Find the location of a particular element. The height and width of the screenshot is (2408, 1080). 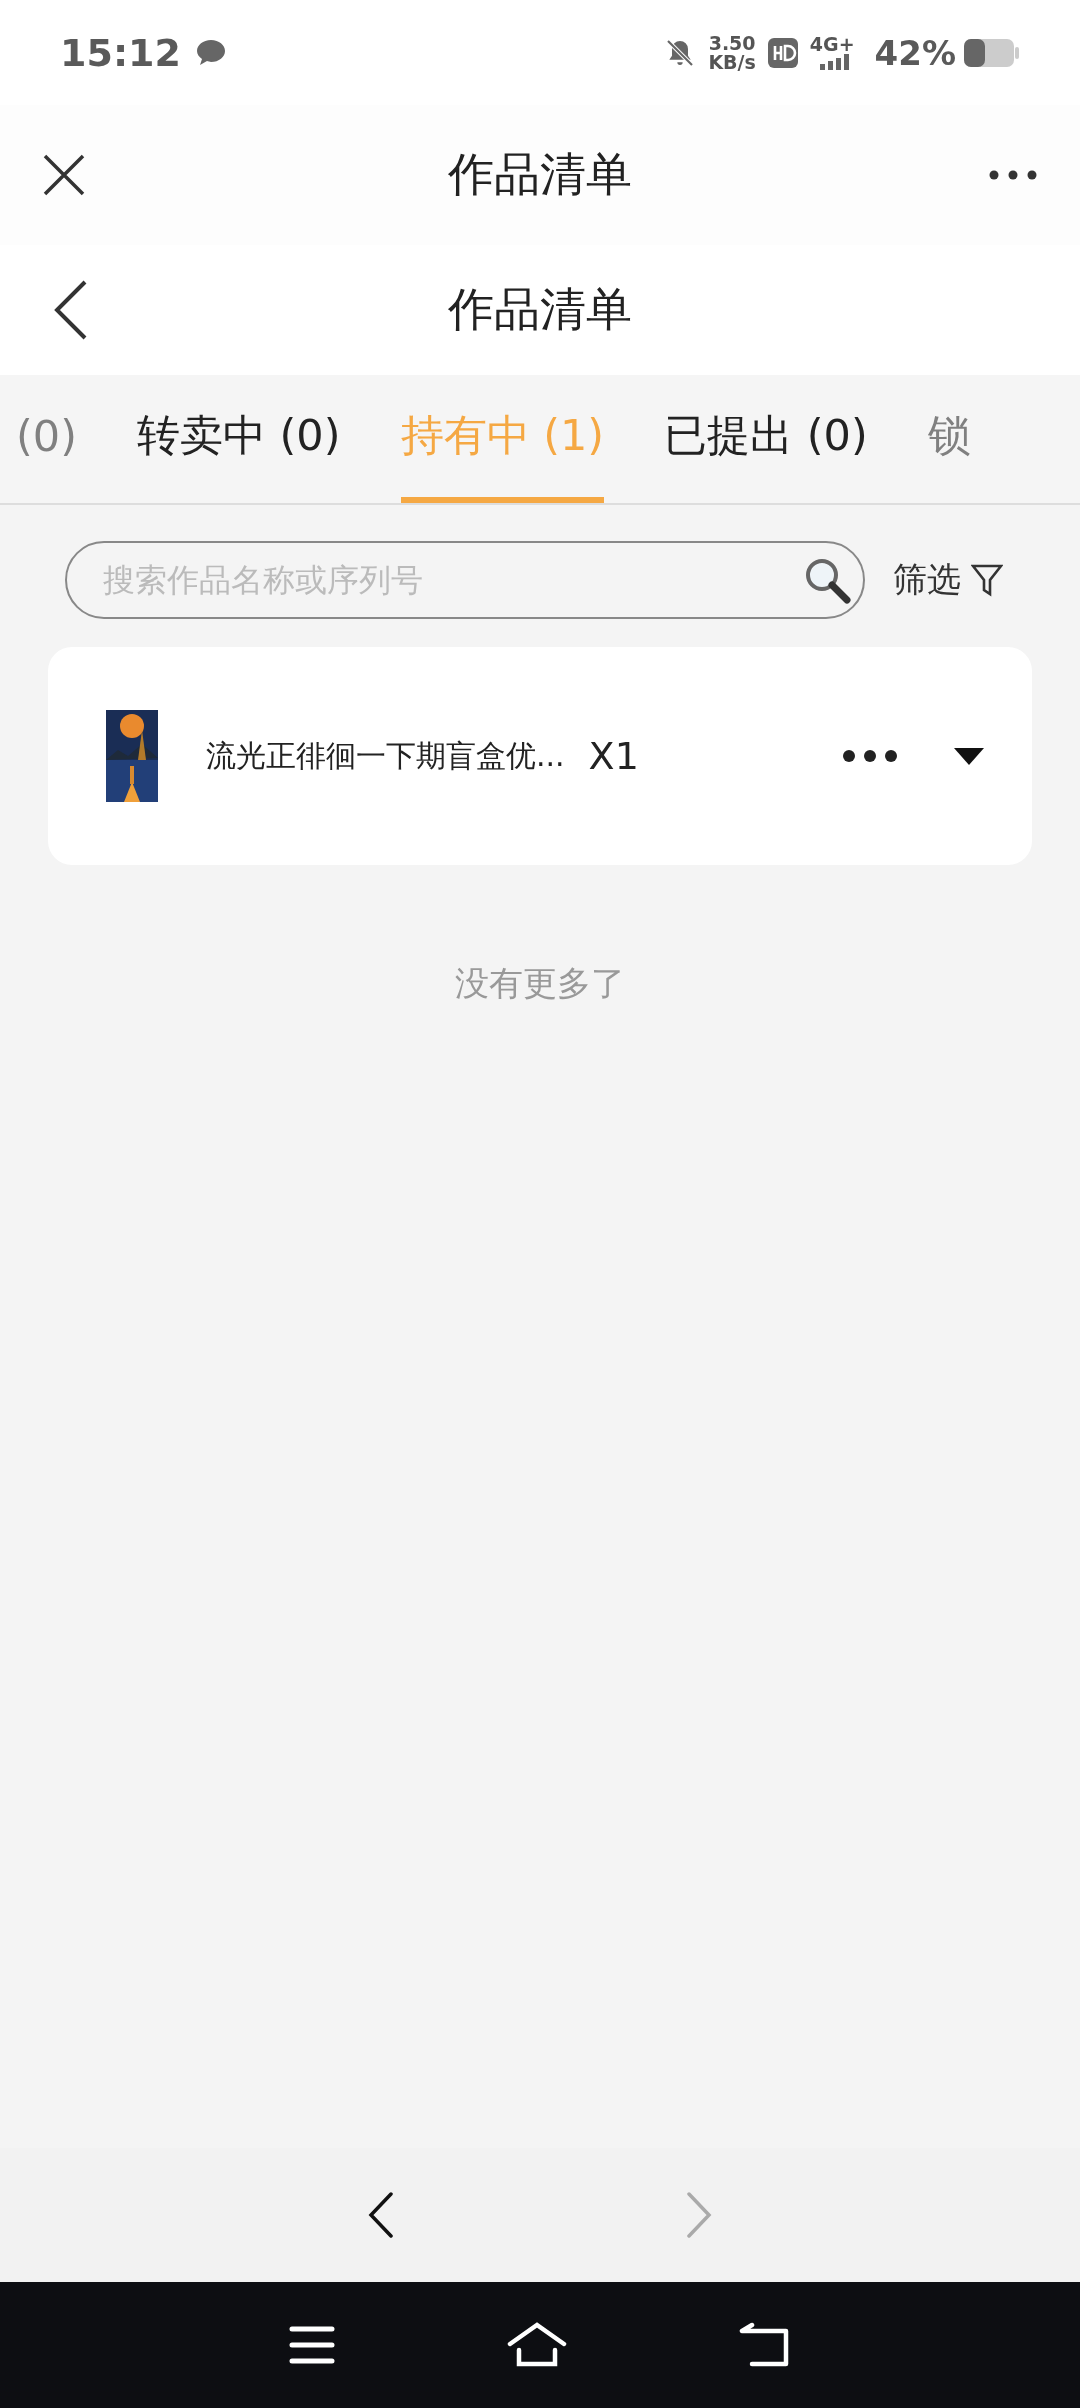

search-input: 搜索作品名称或序列号 is located at coordinates (452, 580).